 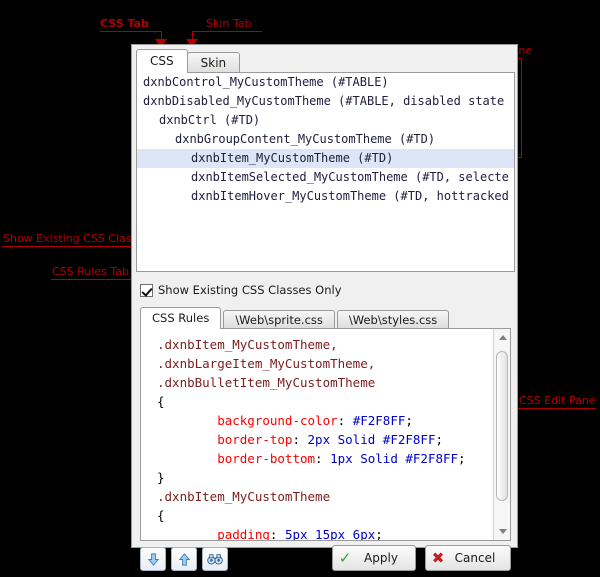 I want to click on tab-css: CSS, so click(x=162, y=61).